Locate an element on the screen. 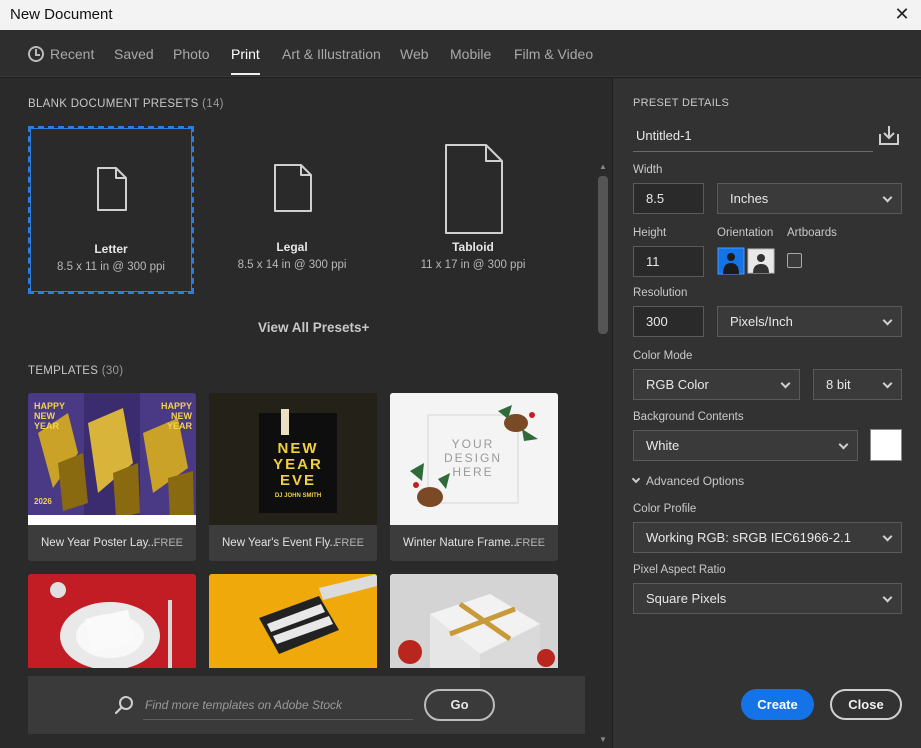 This screenshot has height=748, width=921. poster-year: 2026 is located at coordinates (43, 501).